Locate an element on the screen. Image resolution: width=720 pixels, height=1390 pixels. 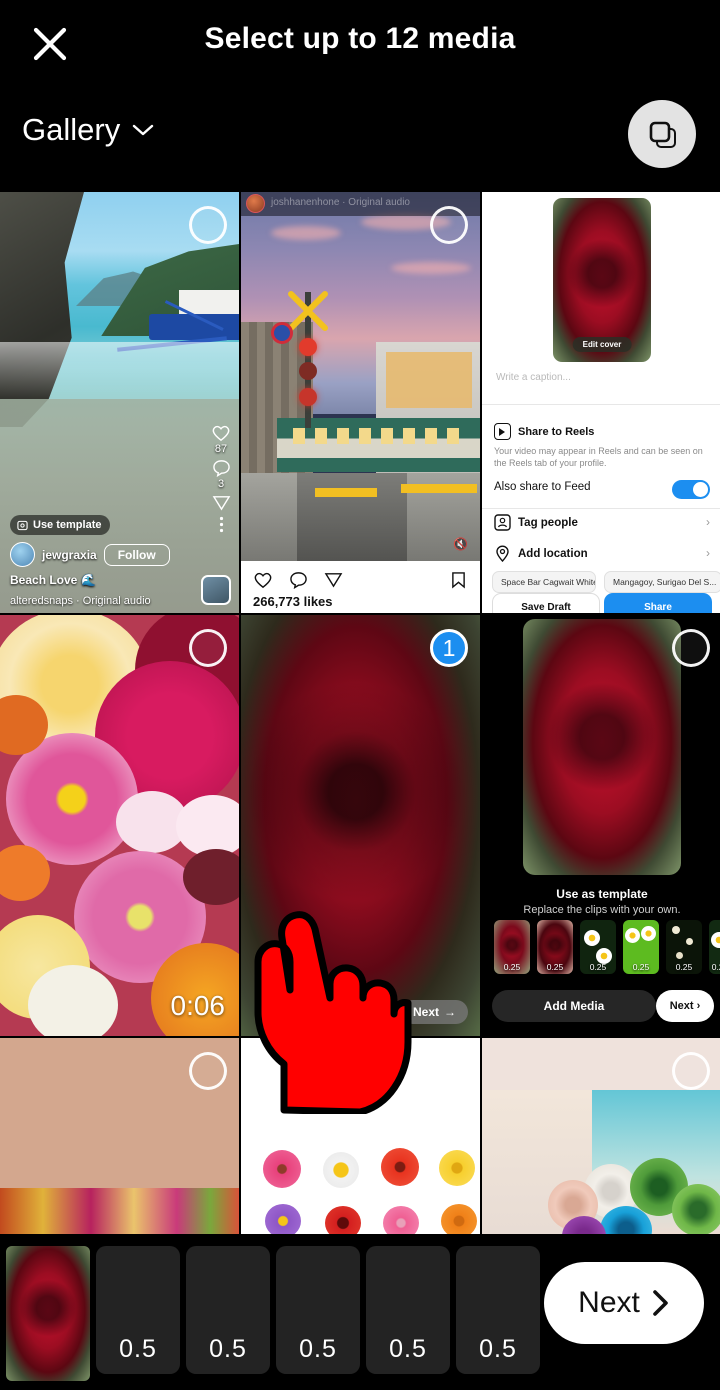
arrow-right-icon: → is located at coordinates (450, 1012).